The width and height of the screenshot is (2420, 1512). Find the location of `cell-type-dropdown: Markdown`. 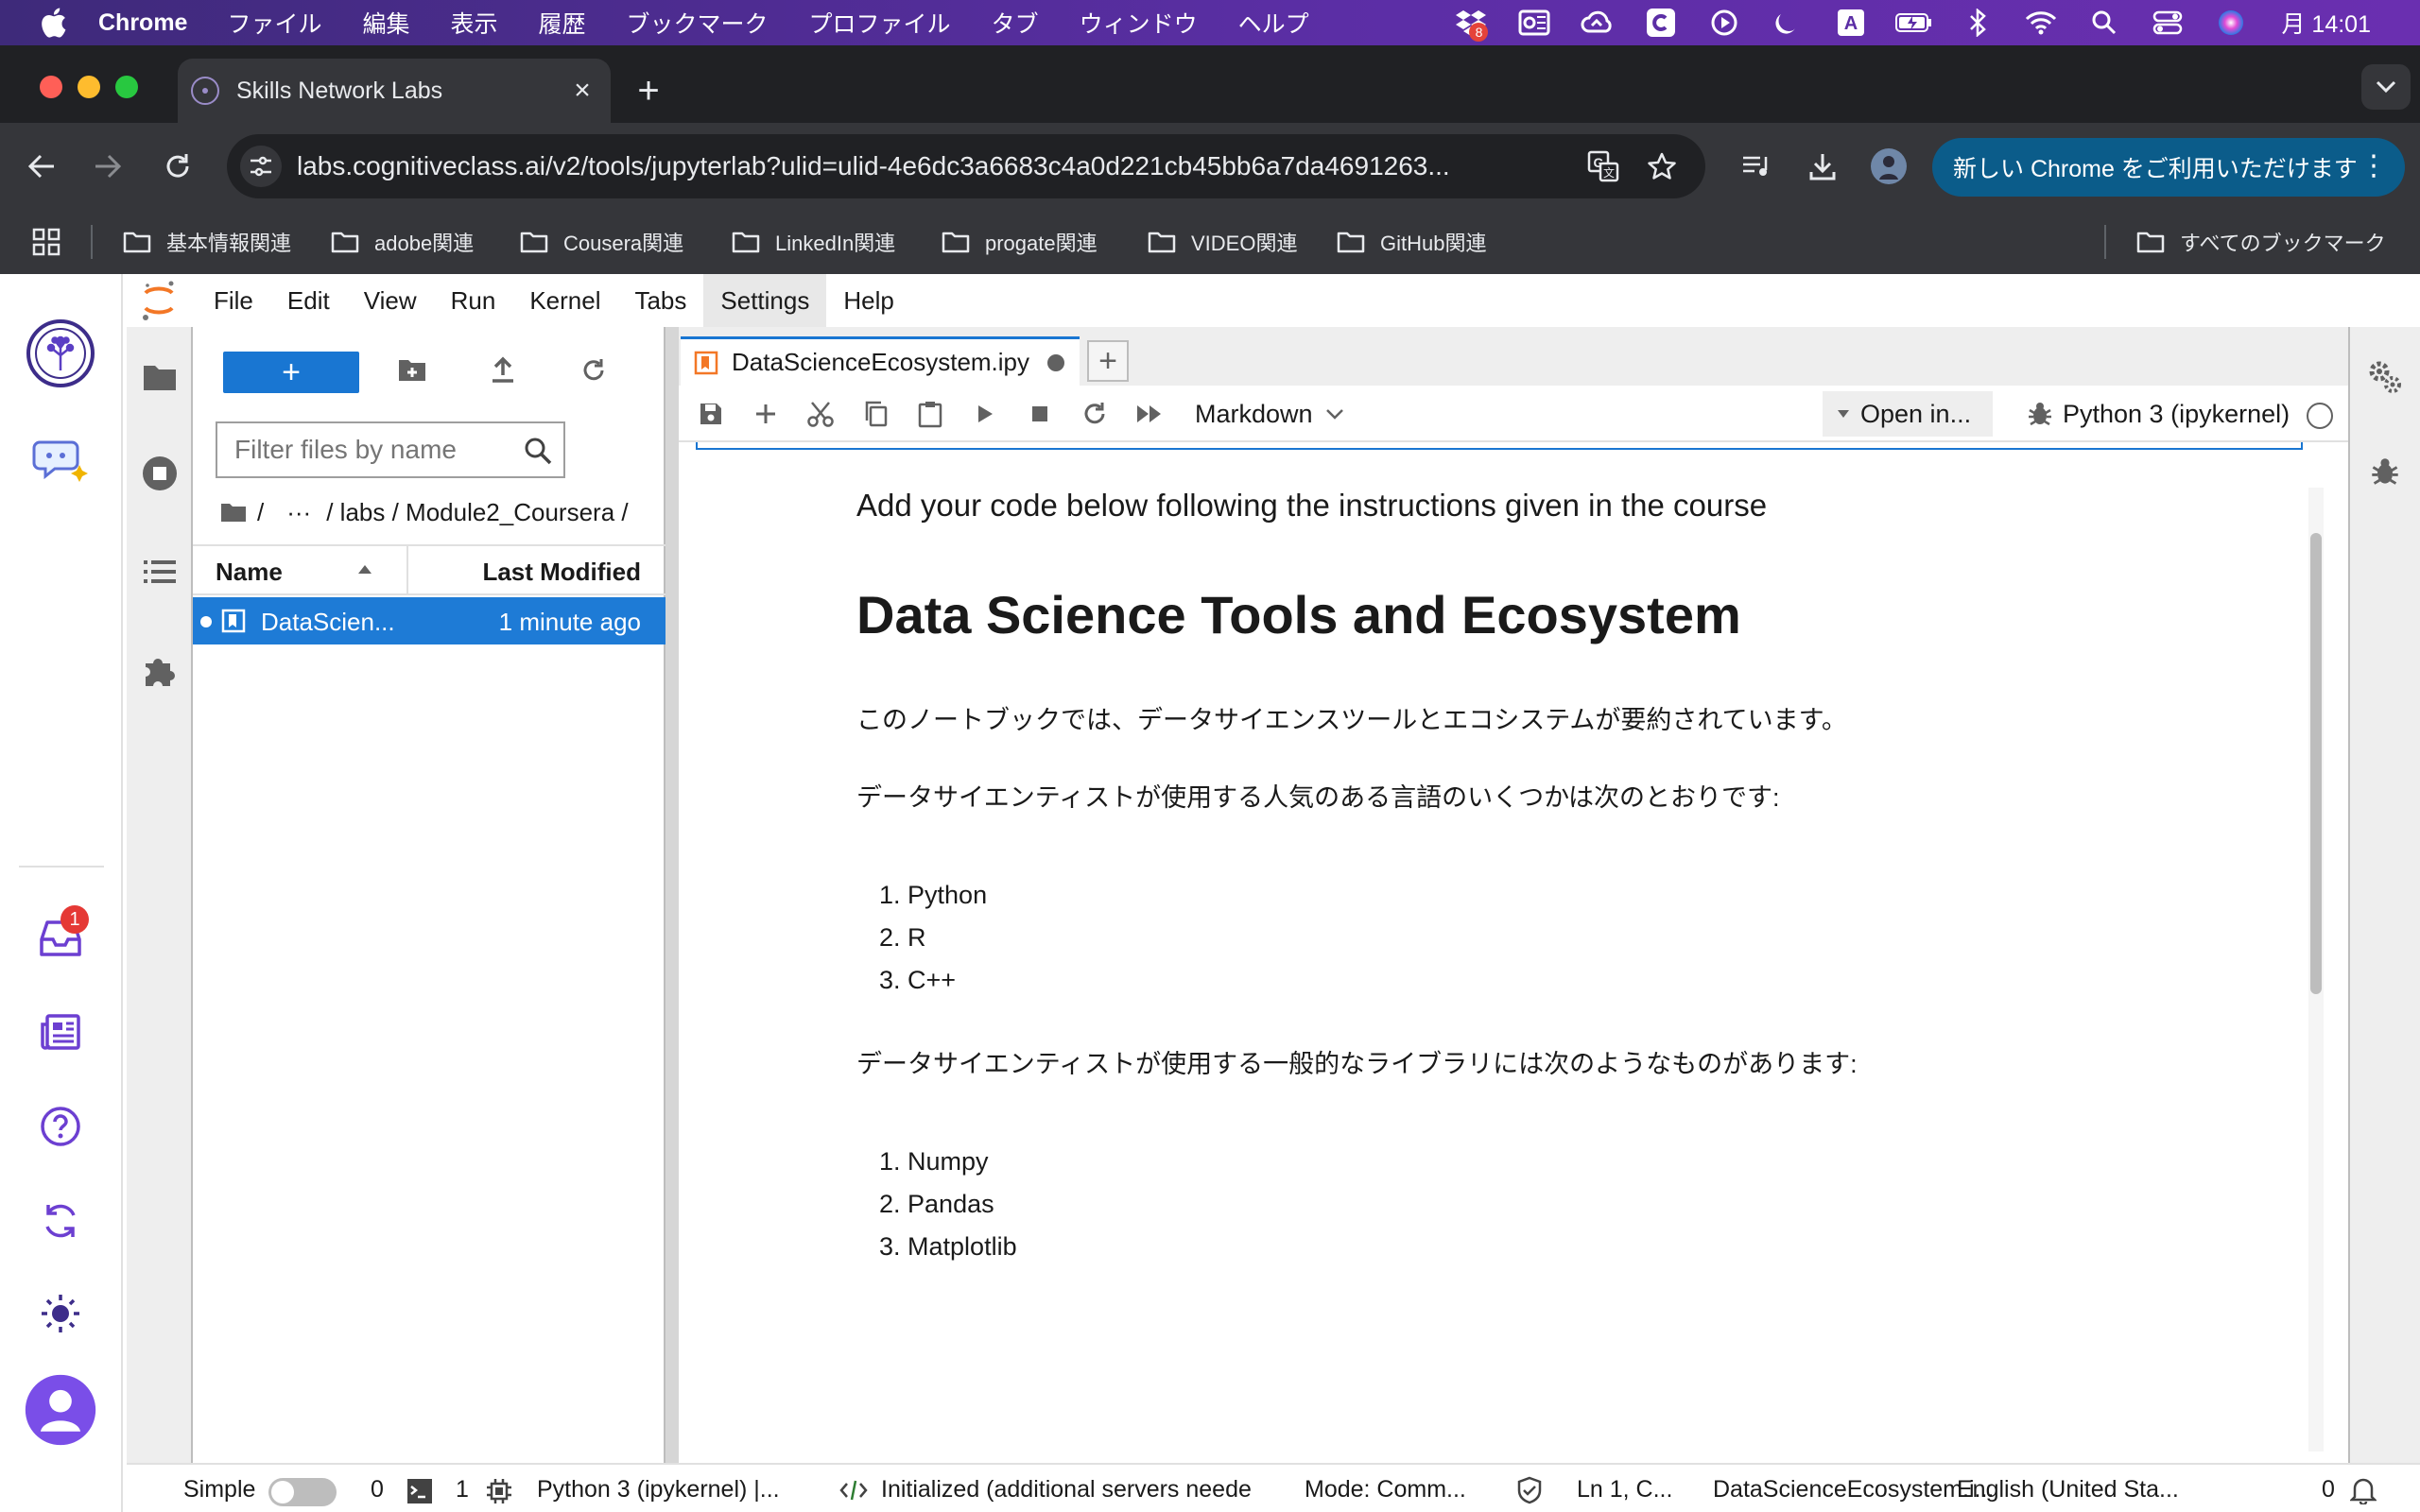

cell-type-dropdown: Markdown is located at coordinates (1270, 414).